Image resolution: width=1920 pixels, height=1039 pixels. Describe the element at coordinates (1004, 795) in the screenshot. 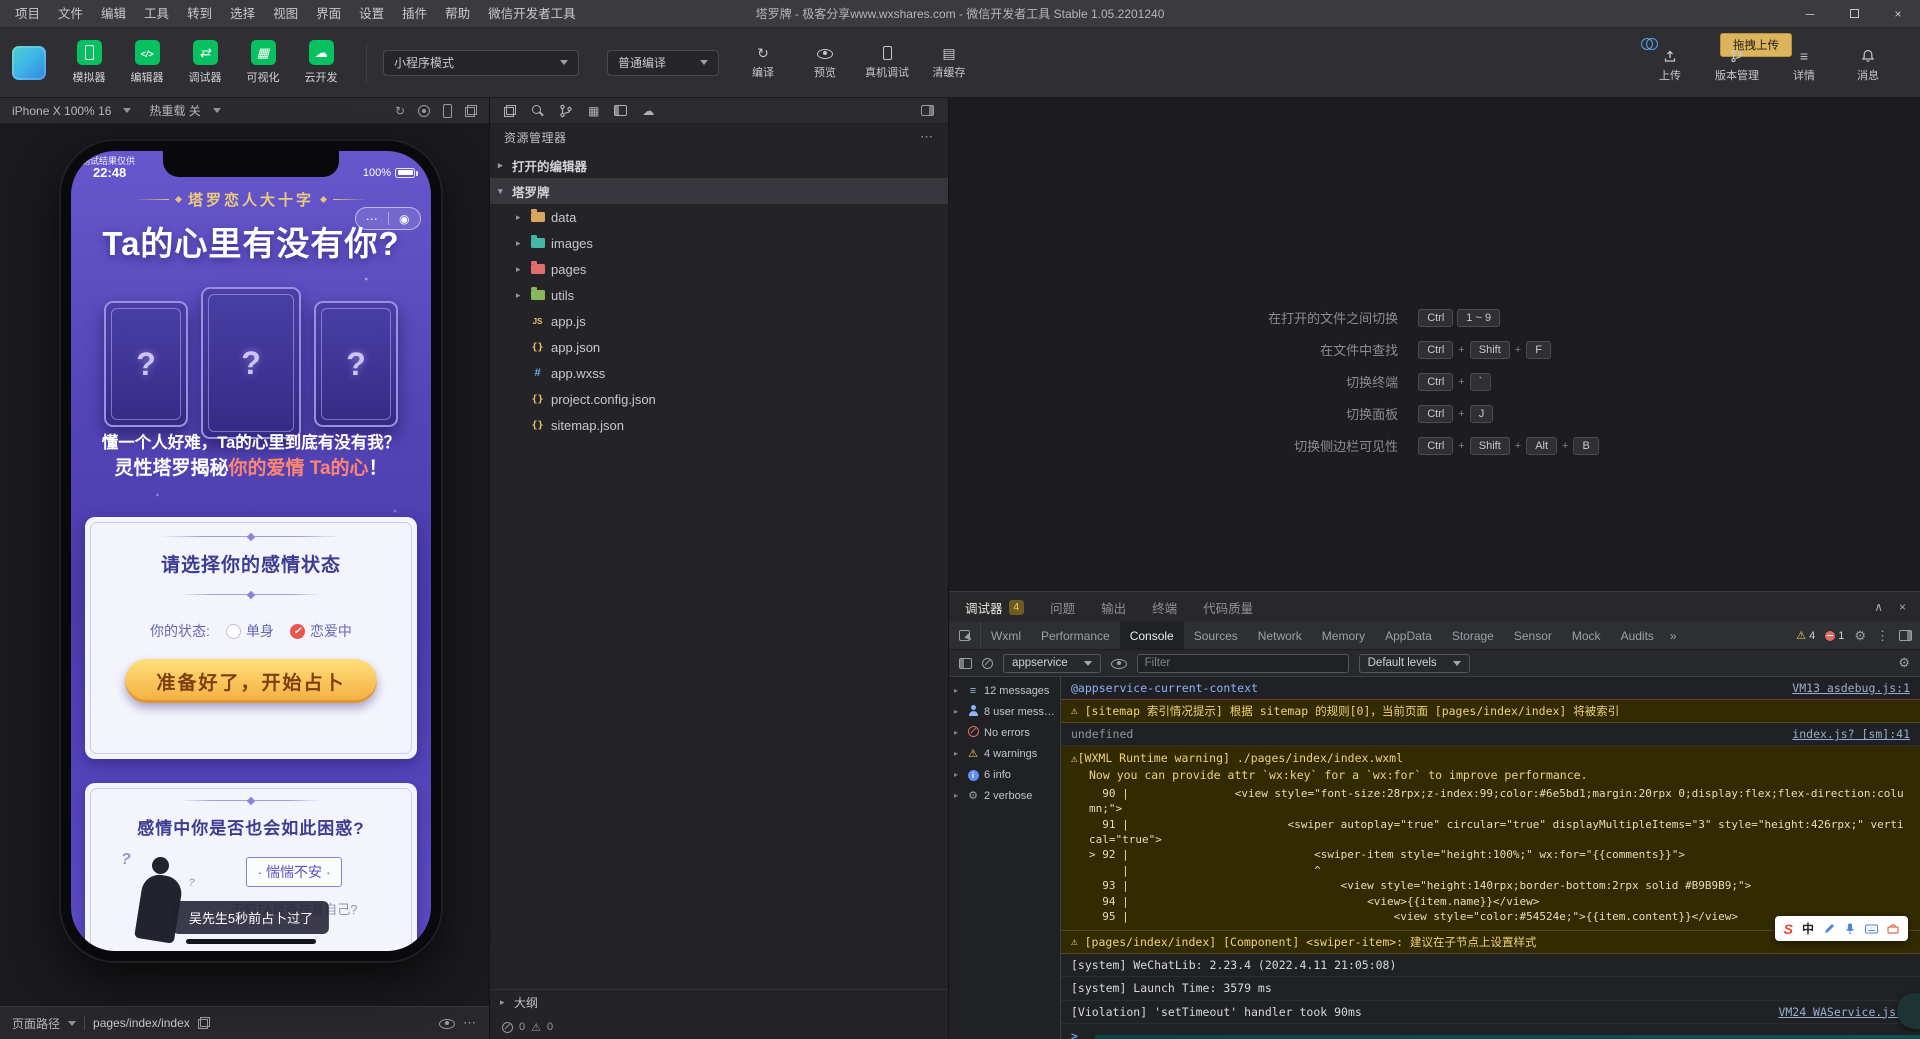

I see `filter-verbose: 2 verbose` at that location.